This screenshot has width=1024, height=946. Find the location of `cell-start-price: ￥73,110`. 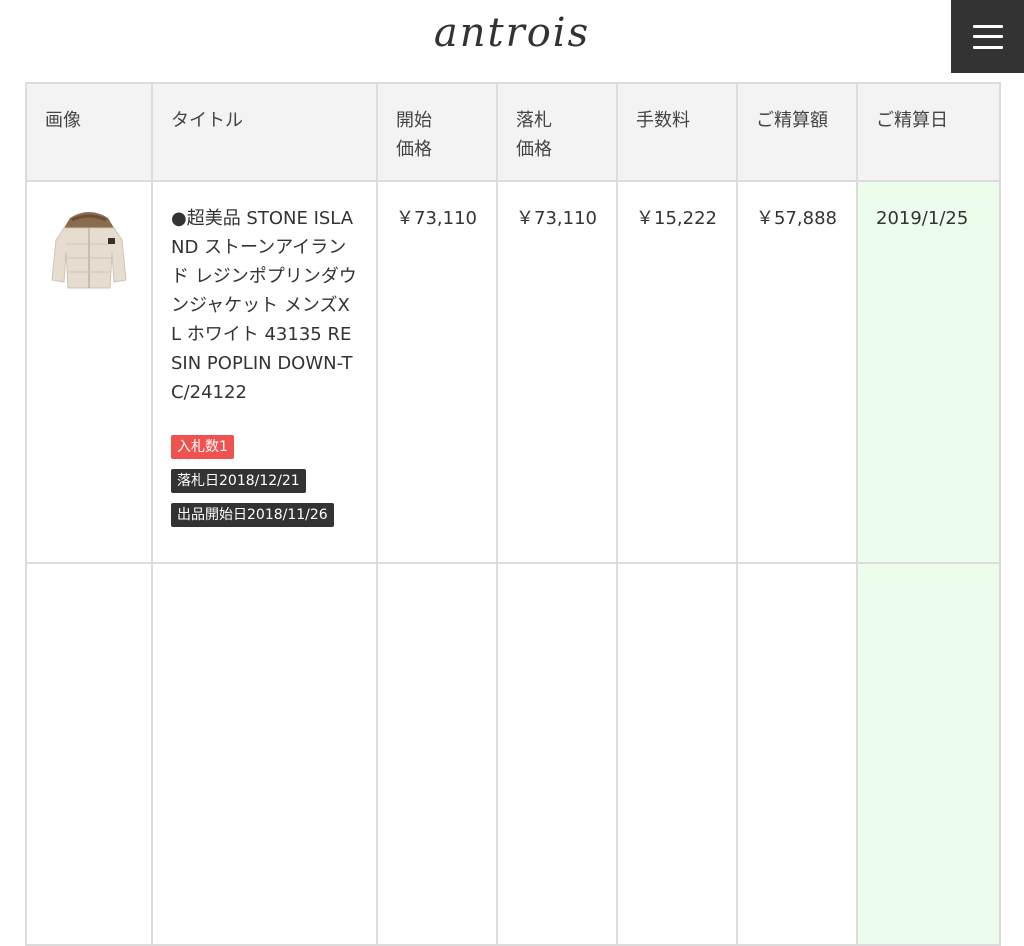

cell-start-price: ￥73,110 is located at coordinates (437, 372).